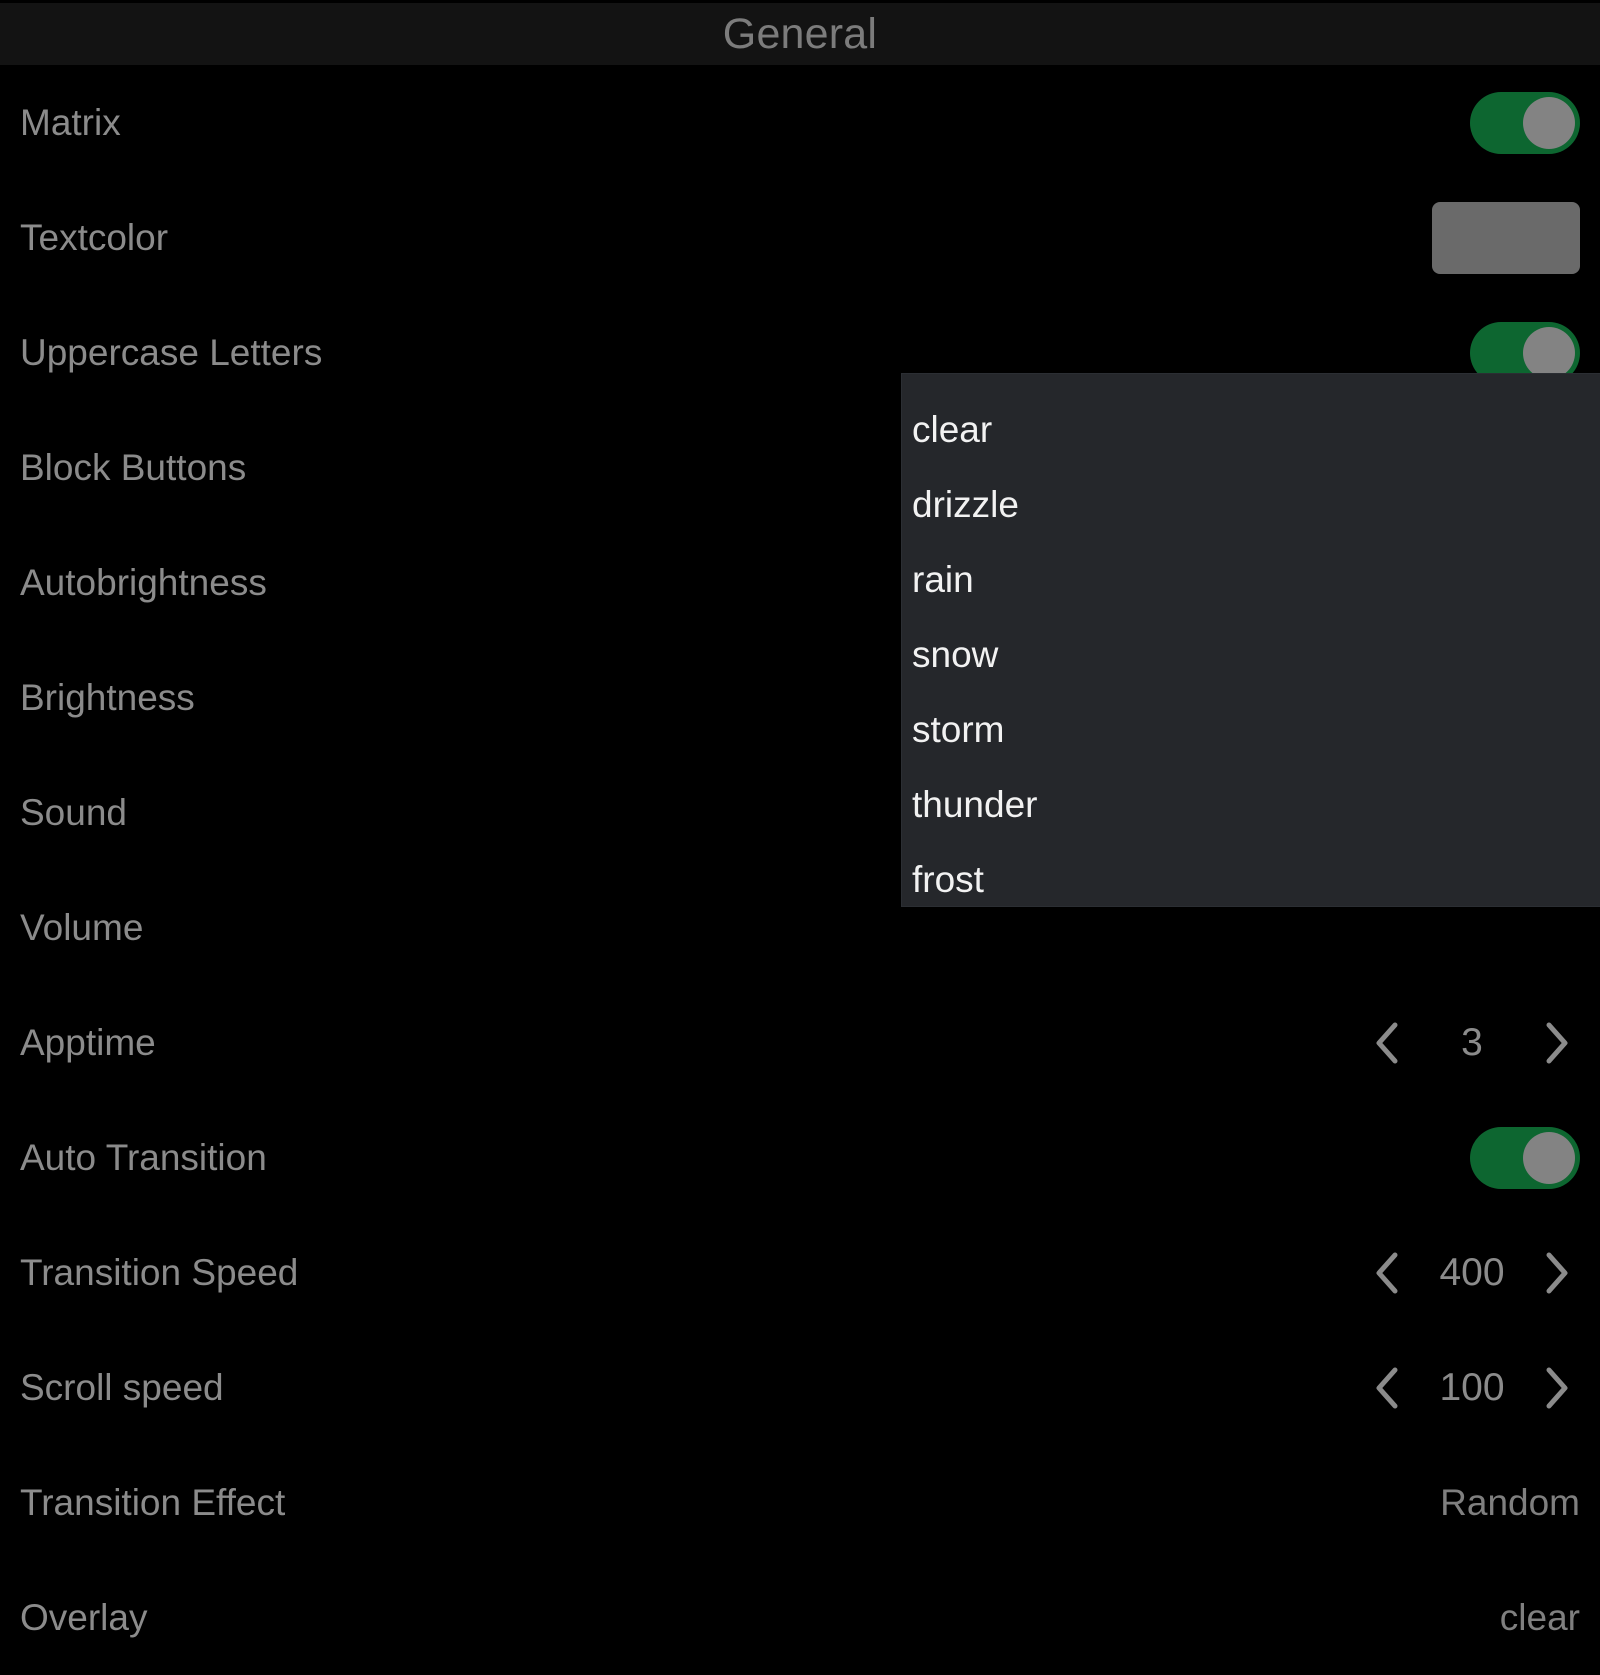 This screenshot has height=1675, width=1600. I want to click on toggle-matrix, so click(1525, 122).